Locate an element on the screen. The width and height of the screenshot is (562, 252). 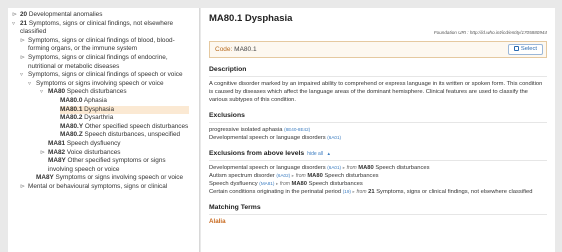
select-button-label: Select is located at coordinates (528, 49).